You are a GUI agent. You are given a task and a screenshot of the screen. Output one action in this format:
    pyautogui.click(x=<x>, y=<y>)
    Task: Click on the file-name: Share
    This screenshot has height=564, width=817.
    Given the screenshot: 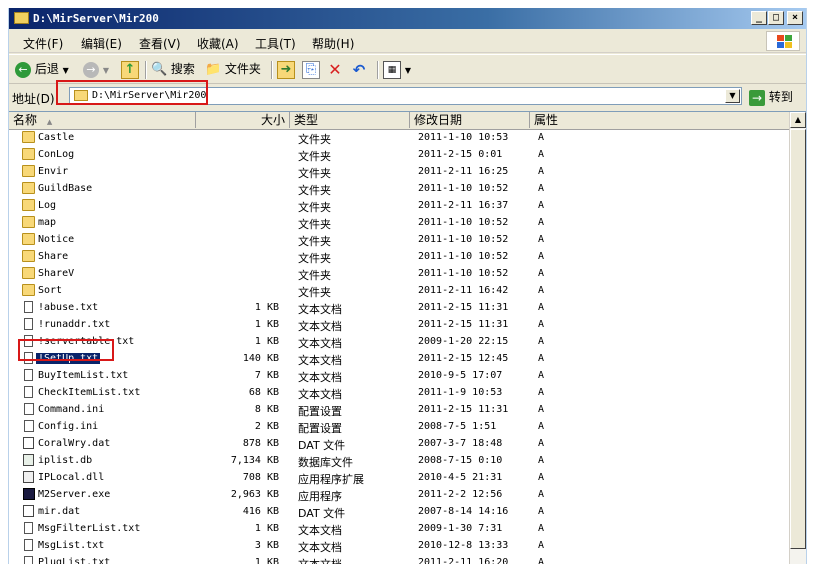 What is the action you would take?
    pyautogui.click(x=53, y=256)
    